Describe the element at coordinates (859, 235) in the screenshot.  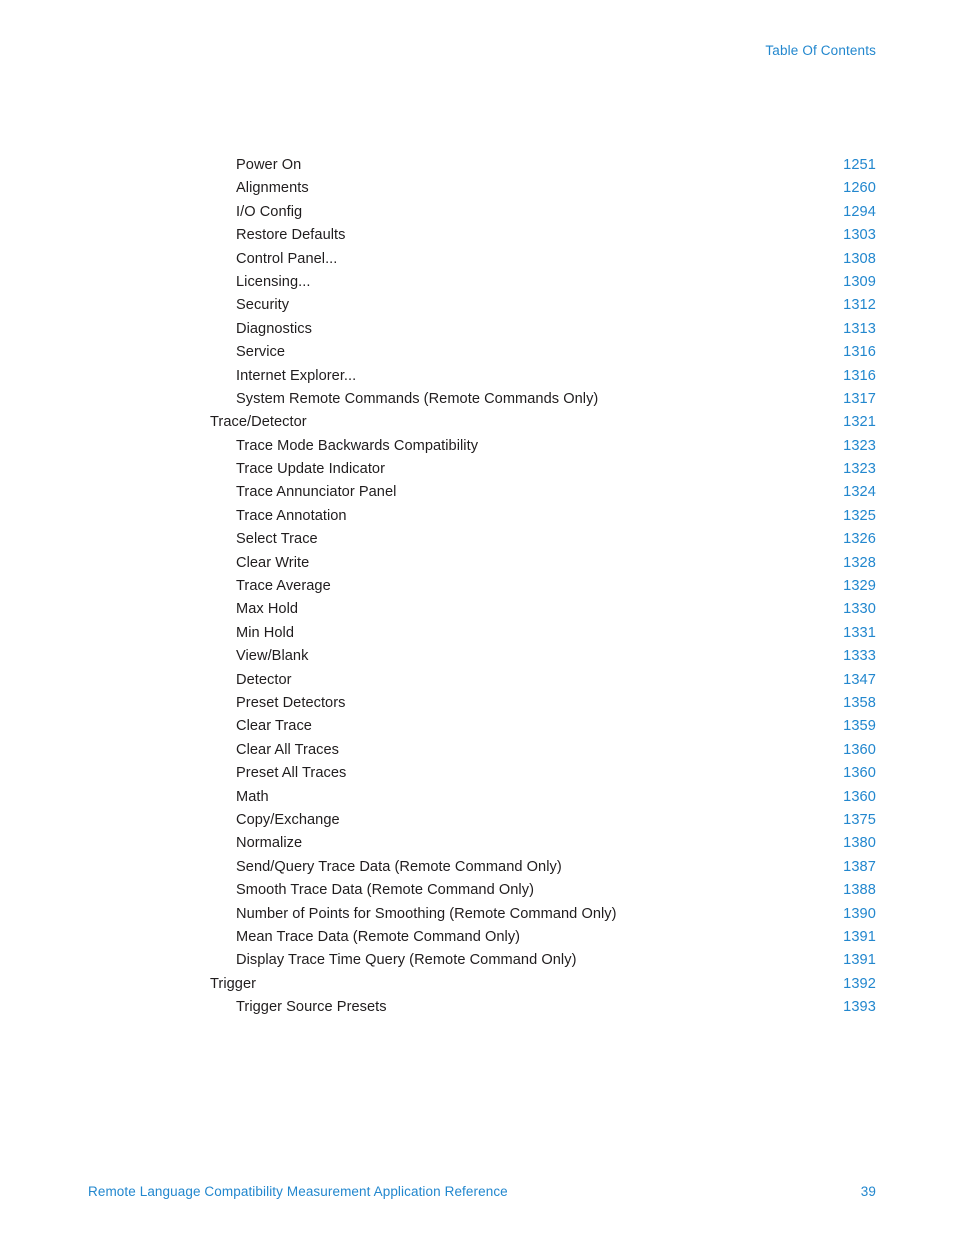
I see `toc-entry-page-number: 1303` at that location.